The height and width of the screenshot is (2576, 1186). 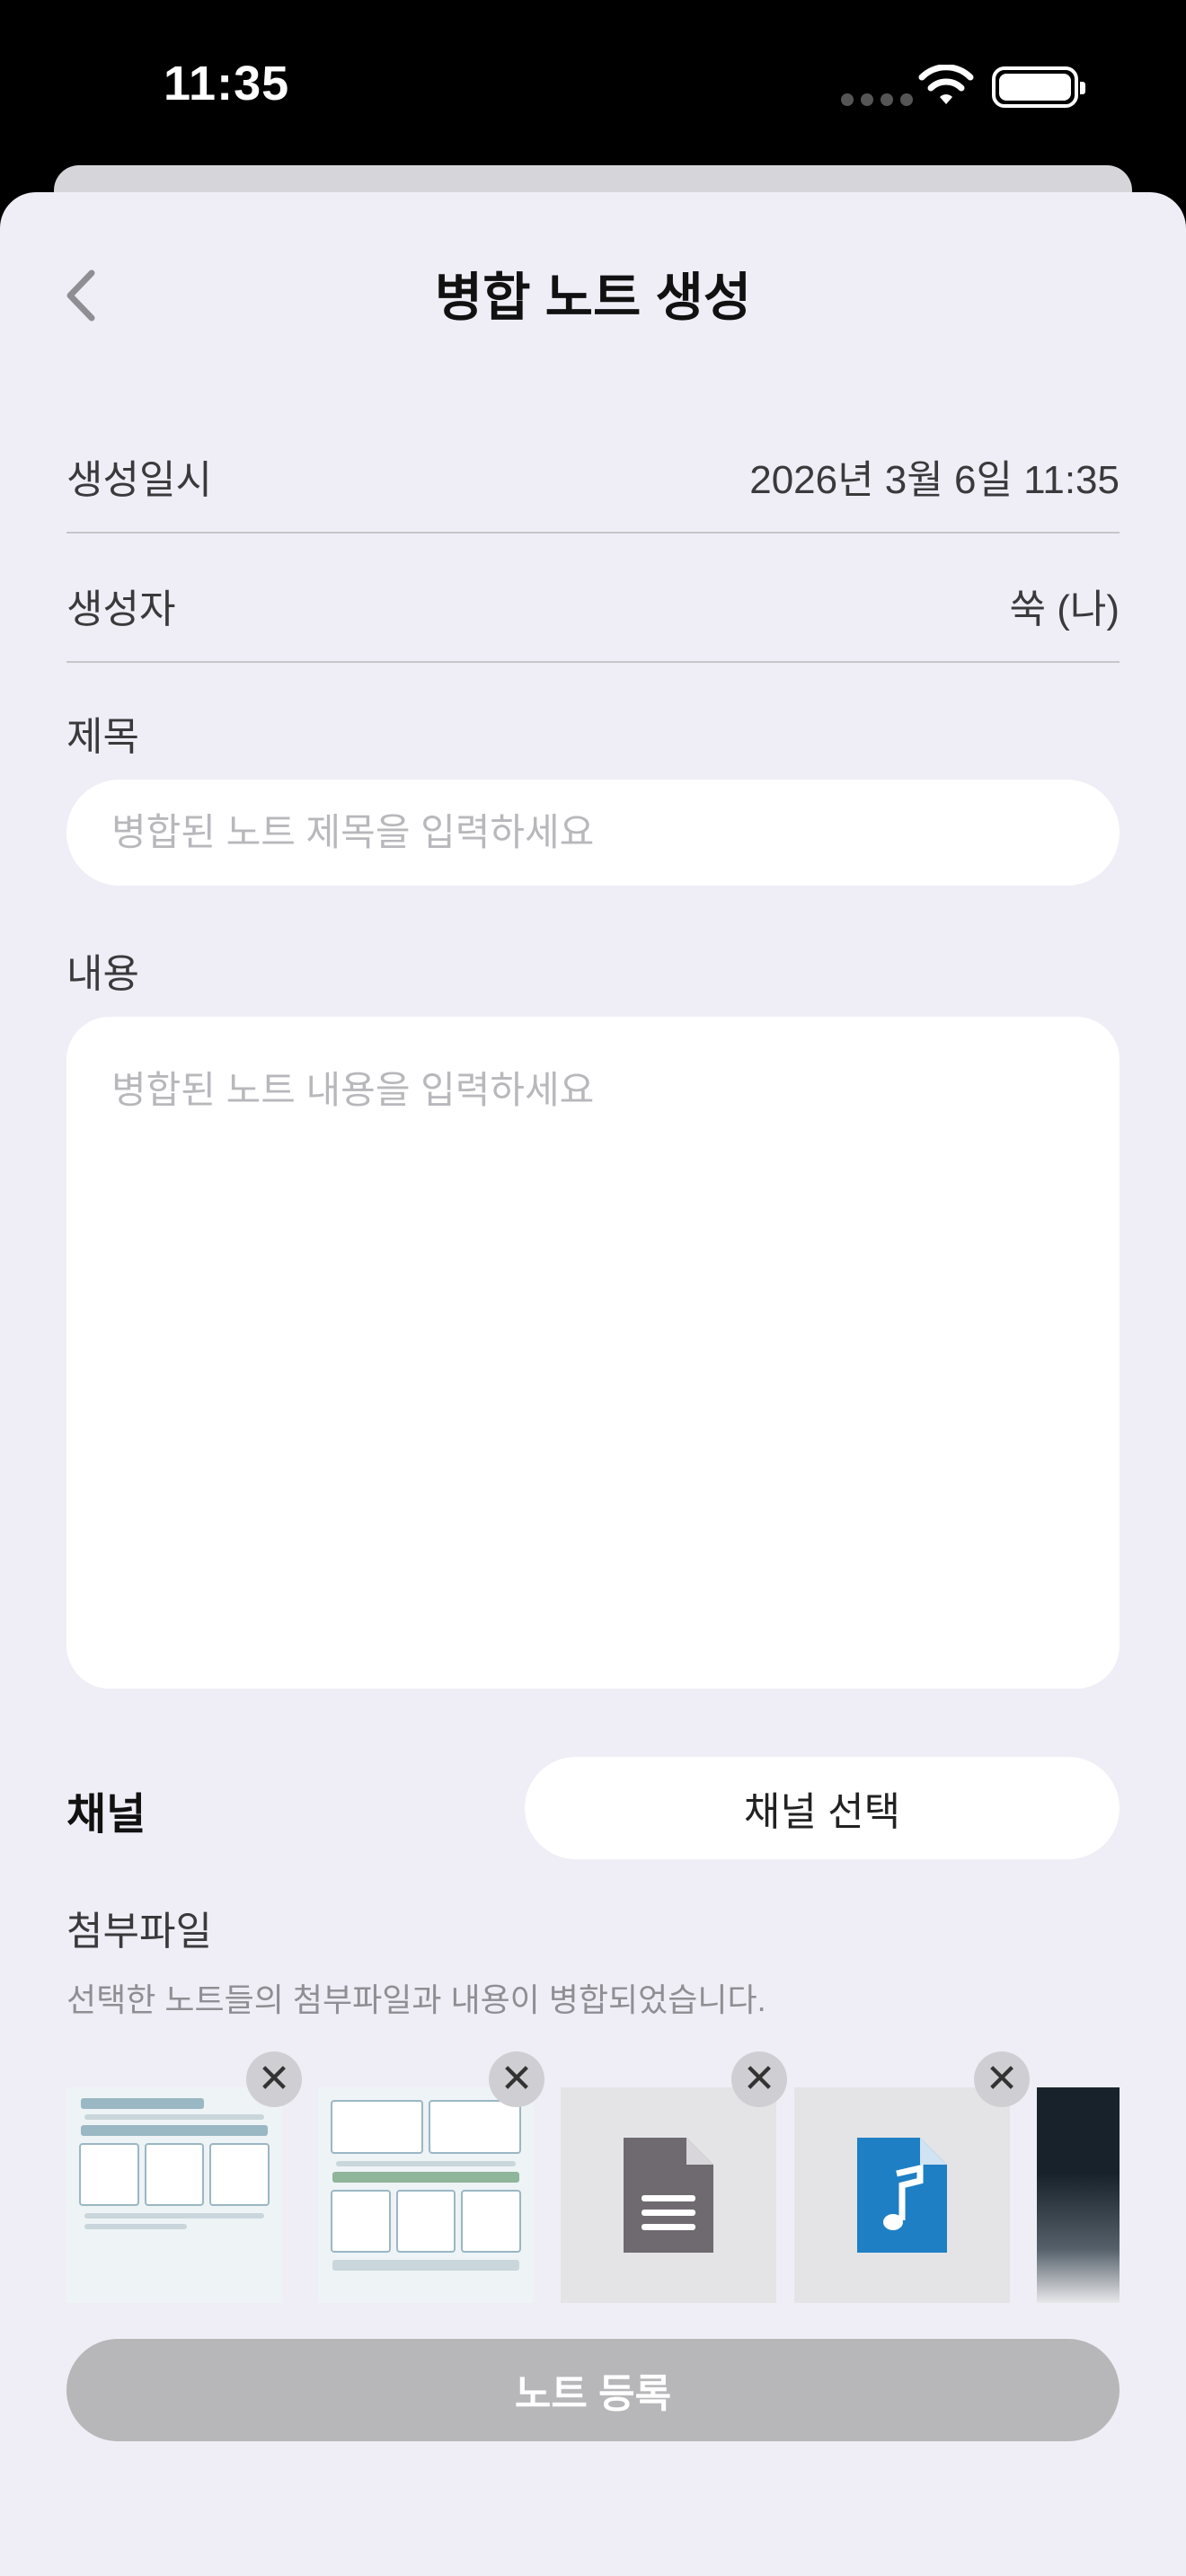 What do you see at coordinates (139, 1932) in the screenshot?
I see `attachments-label: 첨부파일` at bounding box center [139, 1932].